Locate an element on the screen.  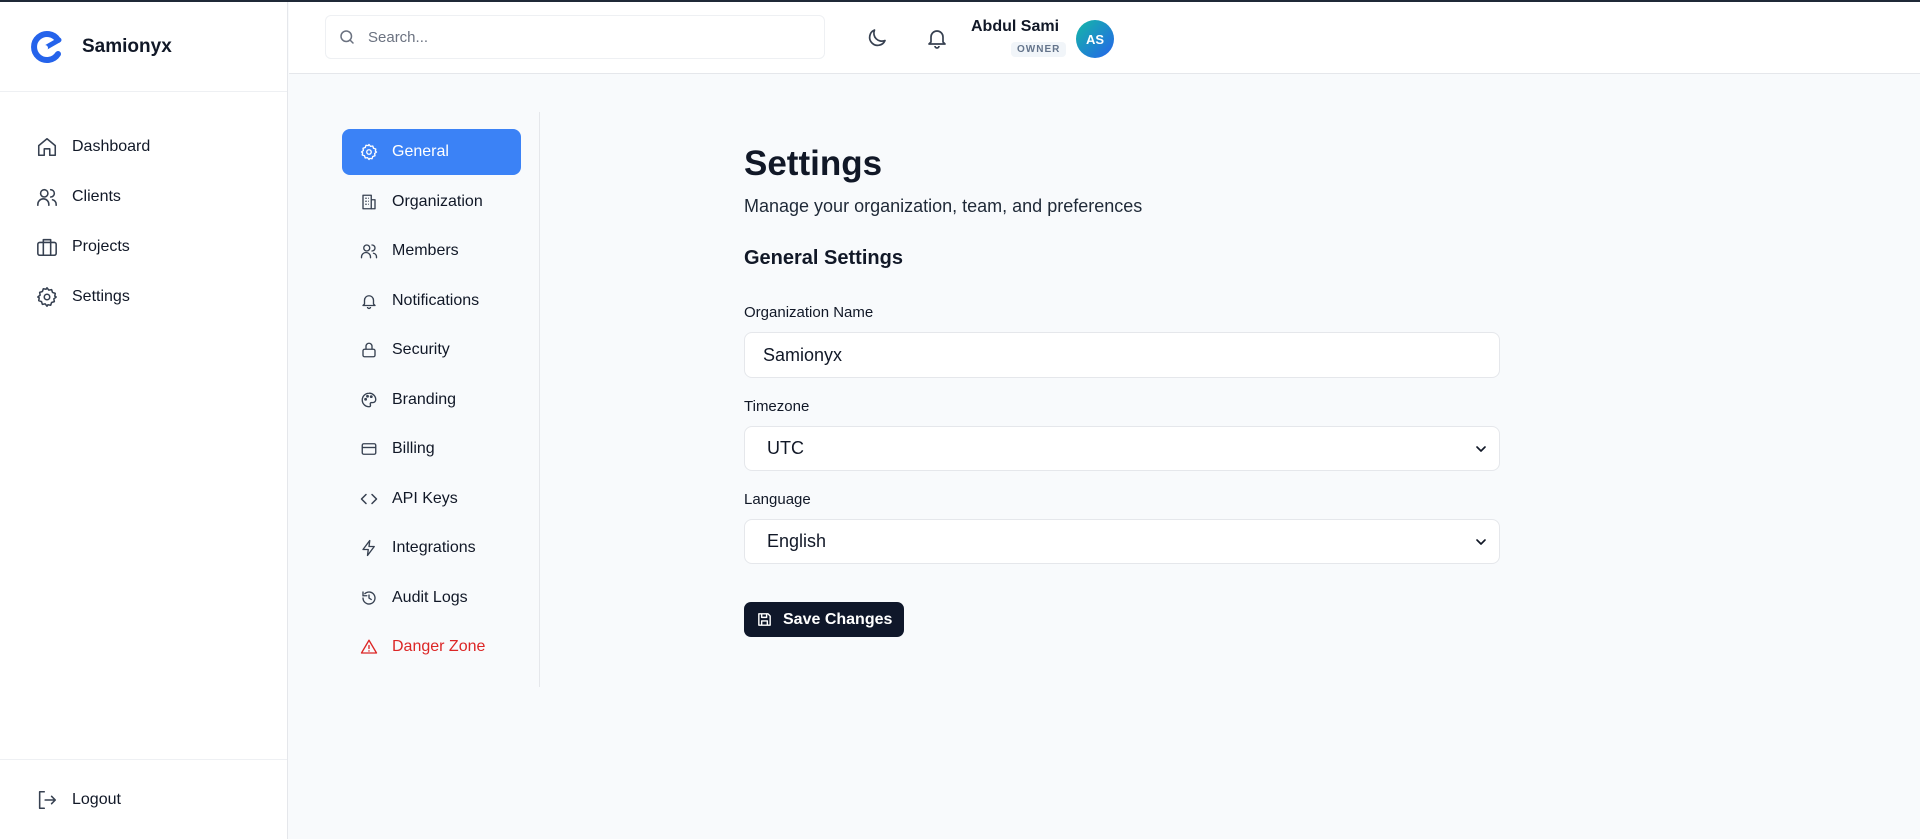
user-name: Abdul Sami is located at coordinates (1015, 26).